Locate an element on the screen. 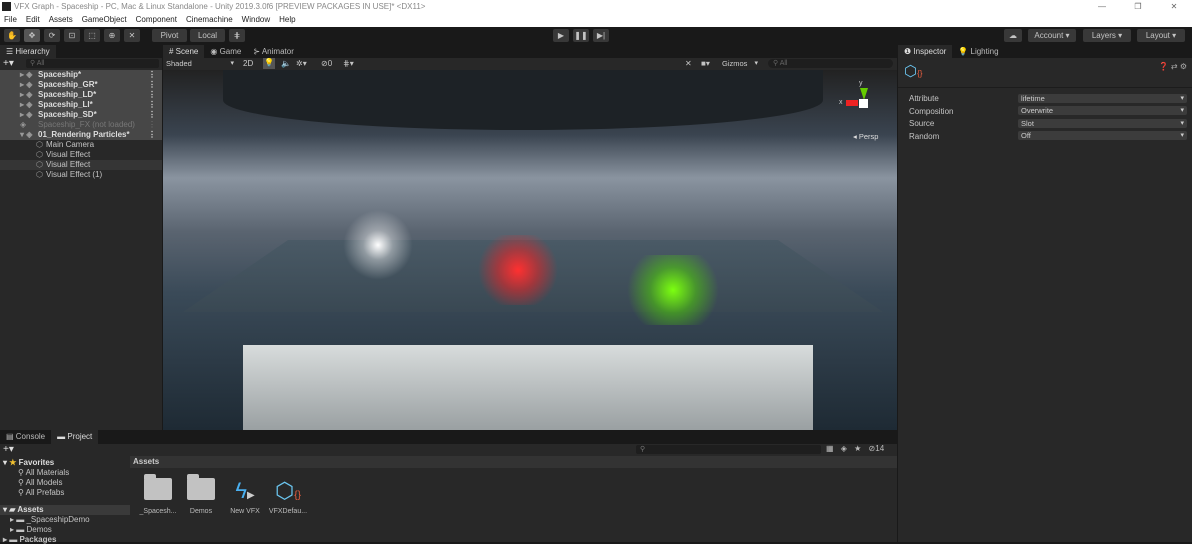  play-button: ▶ is located at coordinates (561, 35).